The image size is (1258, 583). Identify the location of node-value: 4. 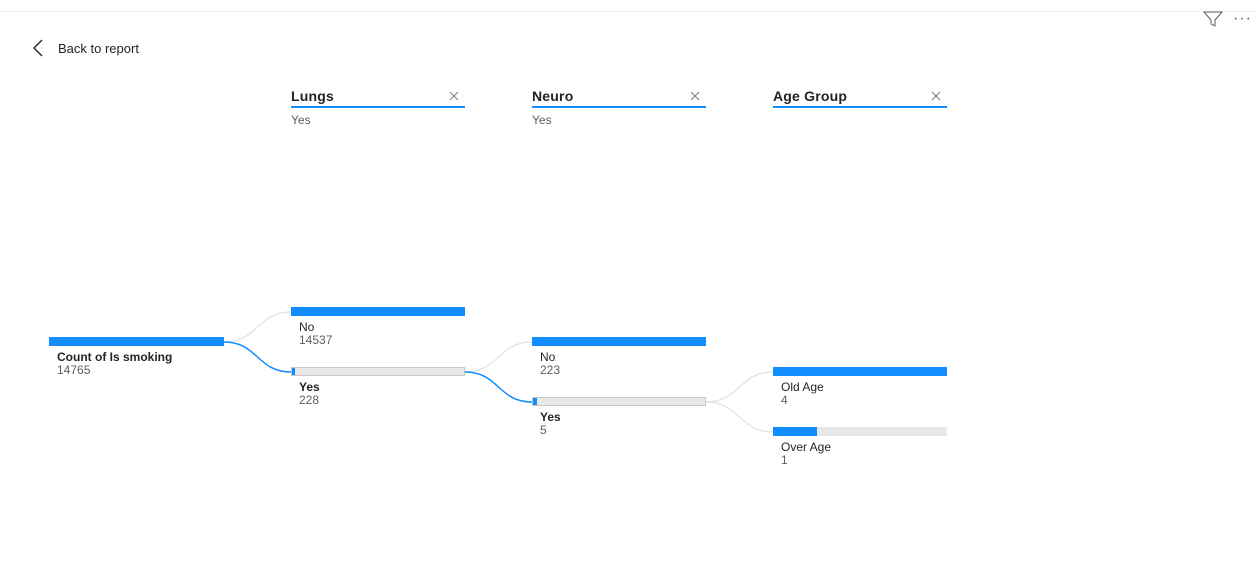
(784, 400).